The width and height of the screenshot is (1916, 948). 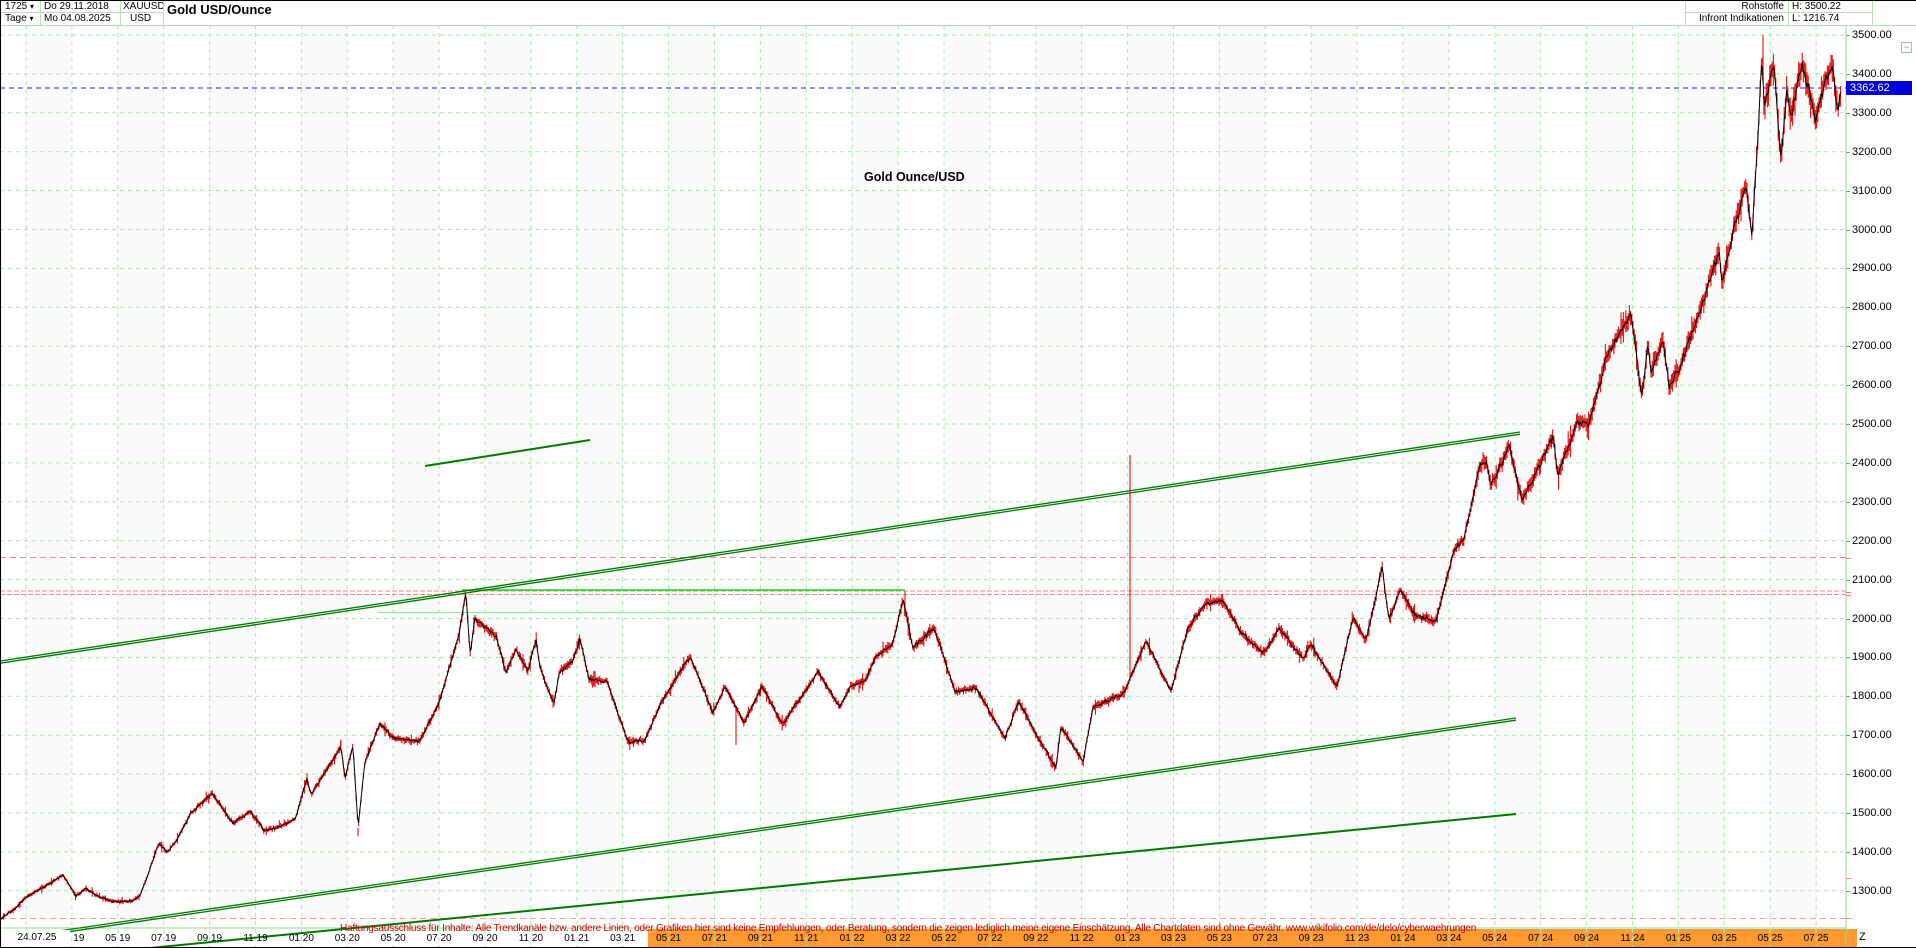 What do you see at coordinates (77, 18) in the screenshot?
I see `date-to: Mo 04.08.2025` at bounding box center [77, 18].